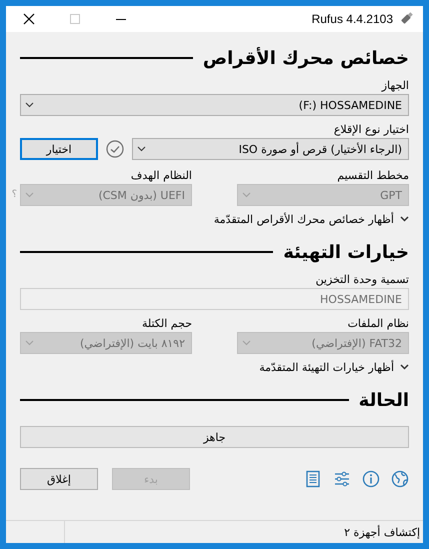 The image size is (429, 549). Describe the element at coordinates (214, 437) in the screenshot. I see `status-text: جاهز` at that location.